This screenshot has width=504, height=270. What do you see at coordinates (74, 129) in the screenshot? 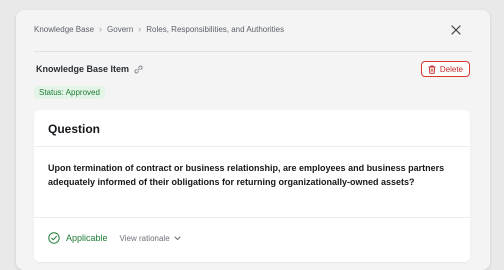
I see `card-title: Question` at bounding box center [74, 129].